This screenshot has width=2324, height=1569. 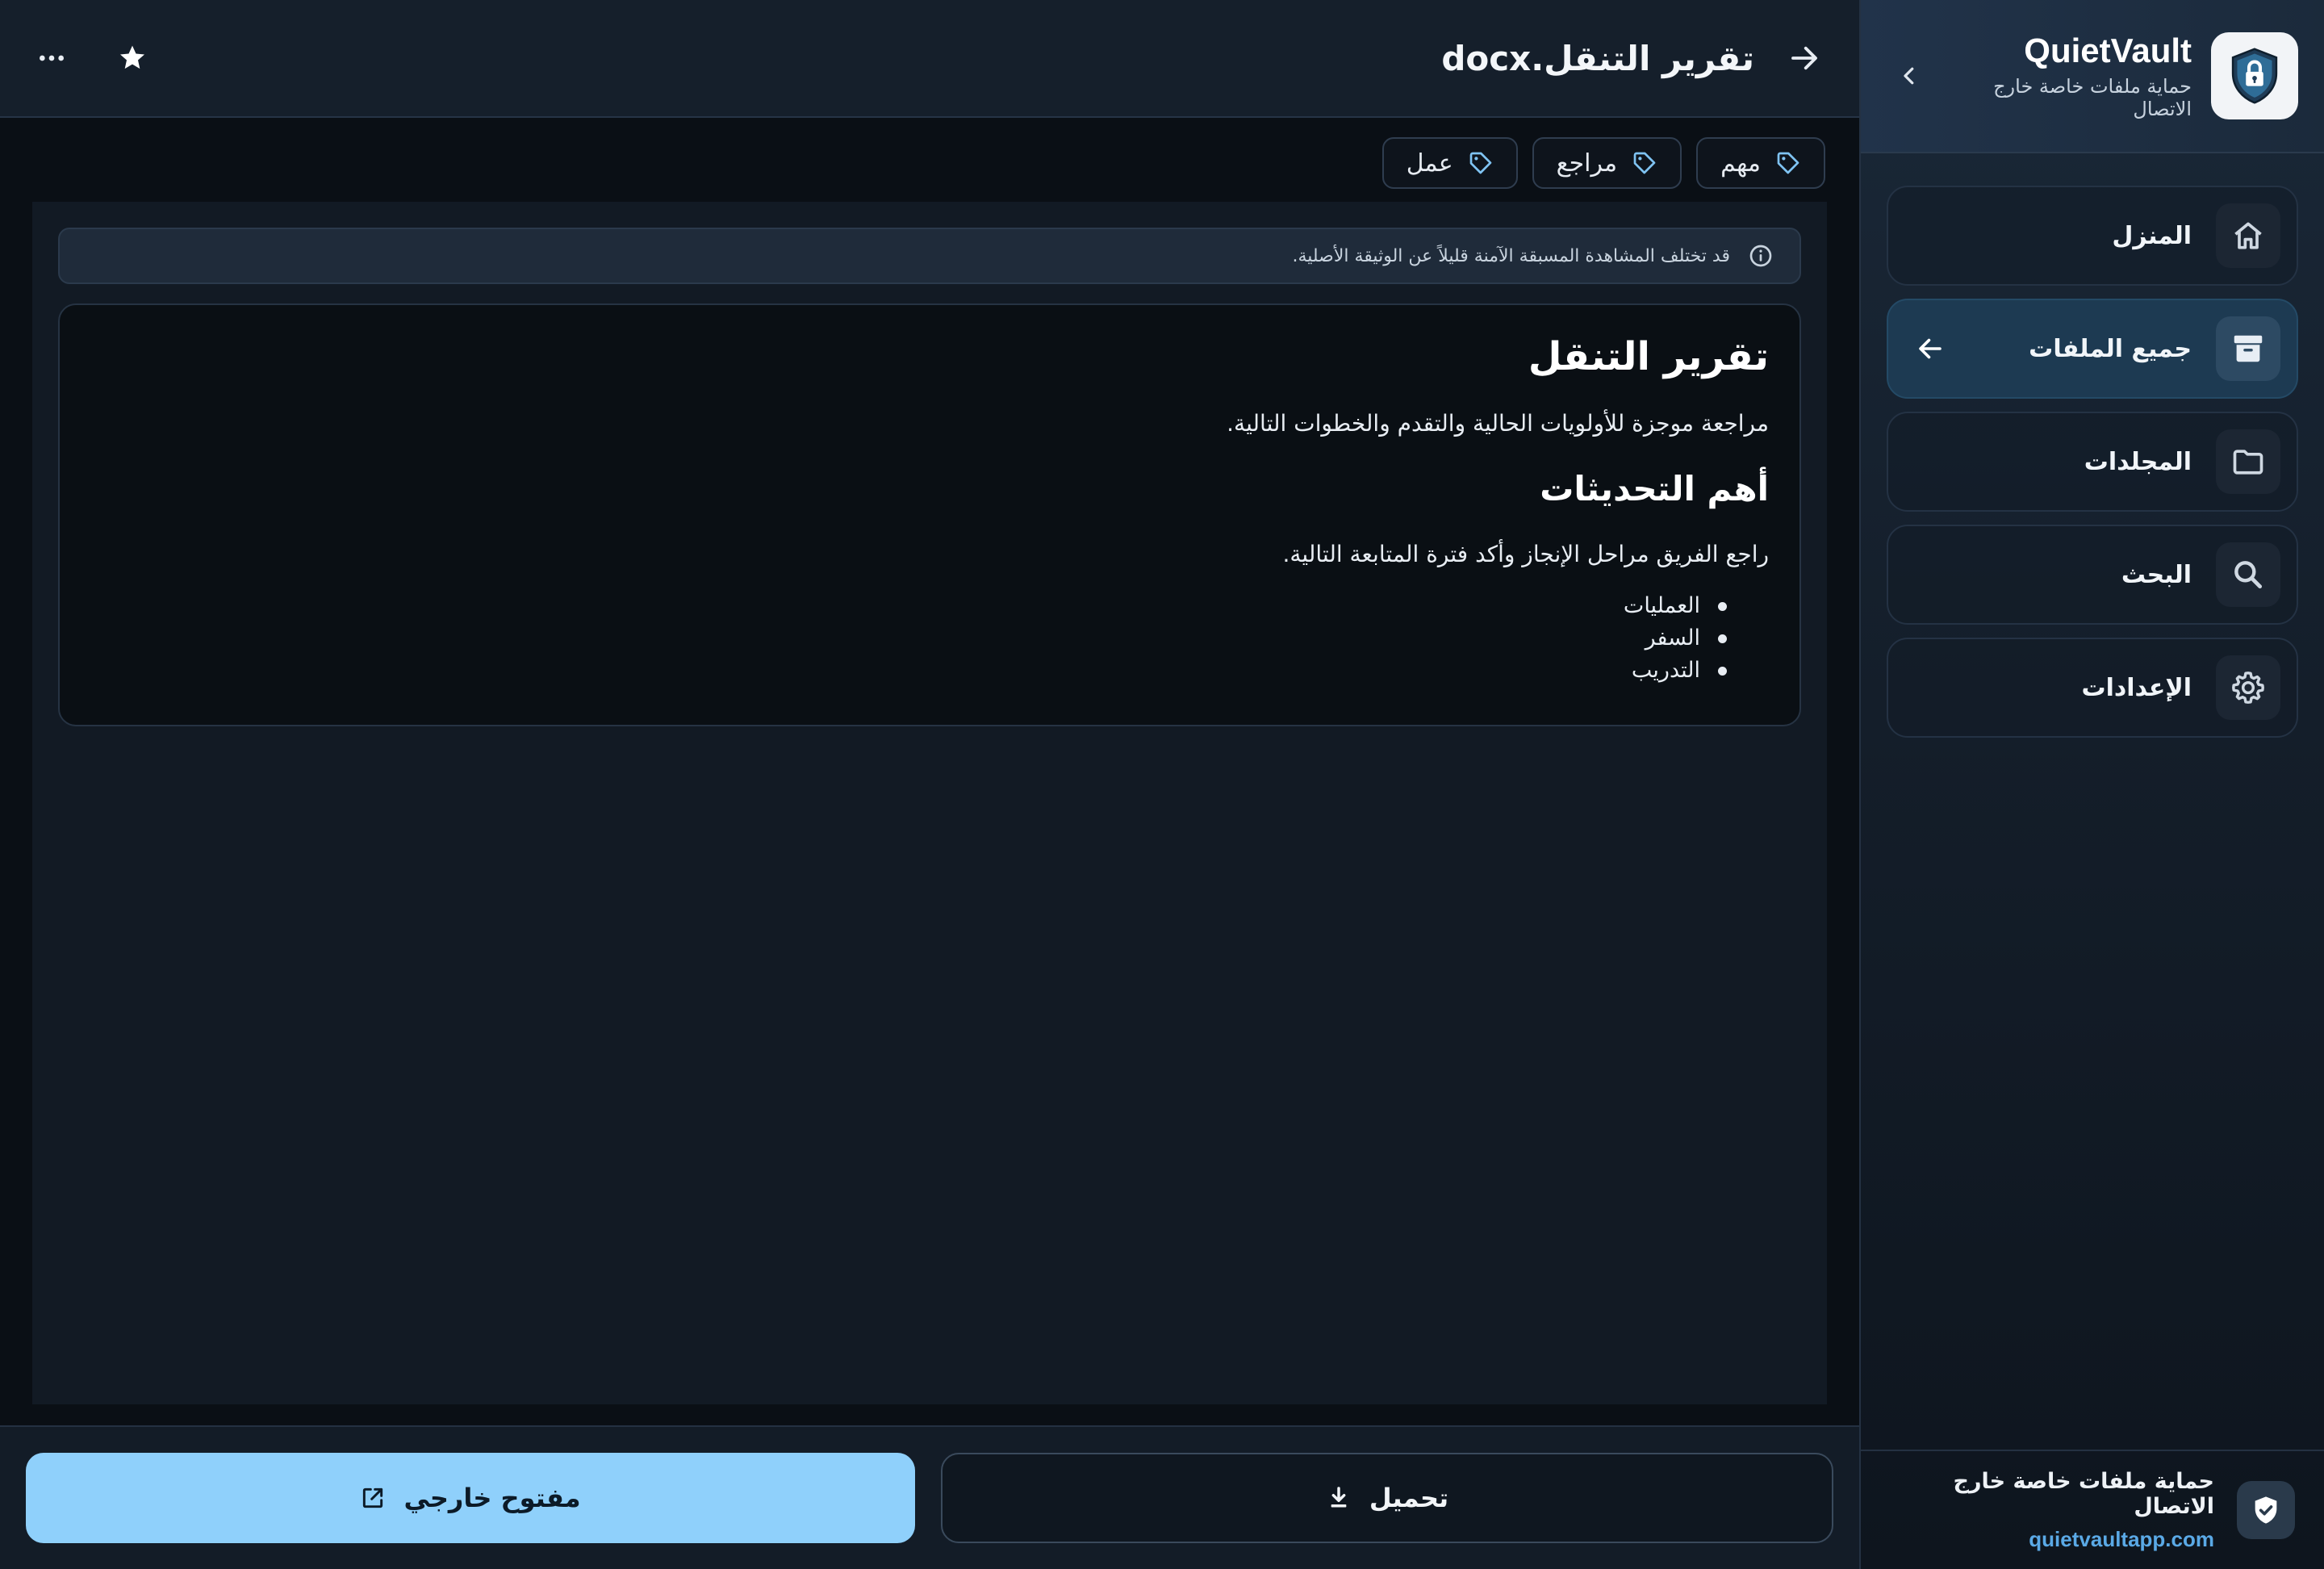 I want to click on arrow-left-icon, so click(x=1930, y=349).